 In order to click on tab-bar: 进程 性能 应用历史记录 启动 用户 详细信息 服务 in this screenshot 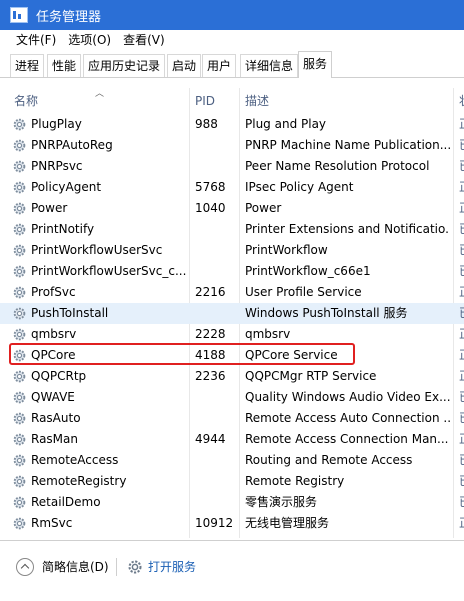, I will do `click(232, 64)`.